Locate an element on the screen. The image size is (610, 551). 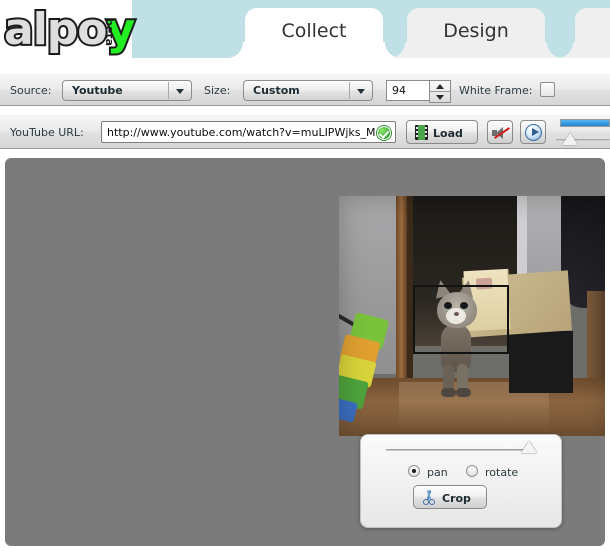
stepper-up-button is located at coordinates (440, 86).